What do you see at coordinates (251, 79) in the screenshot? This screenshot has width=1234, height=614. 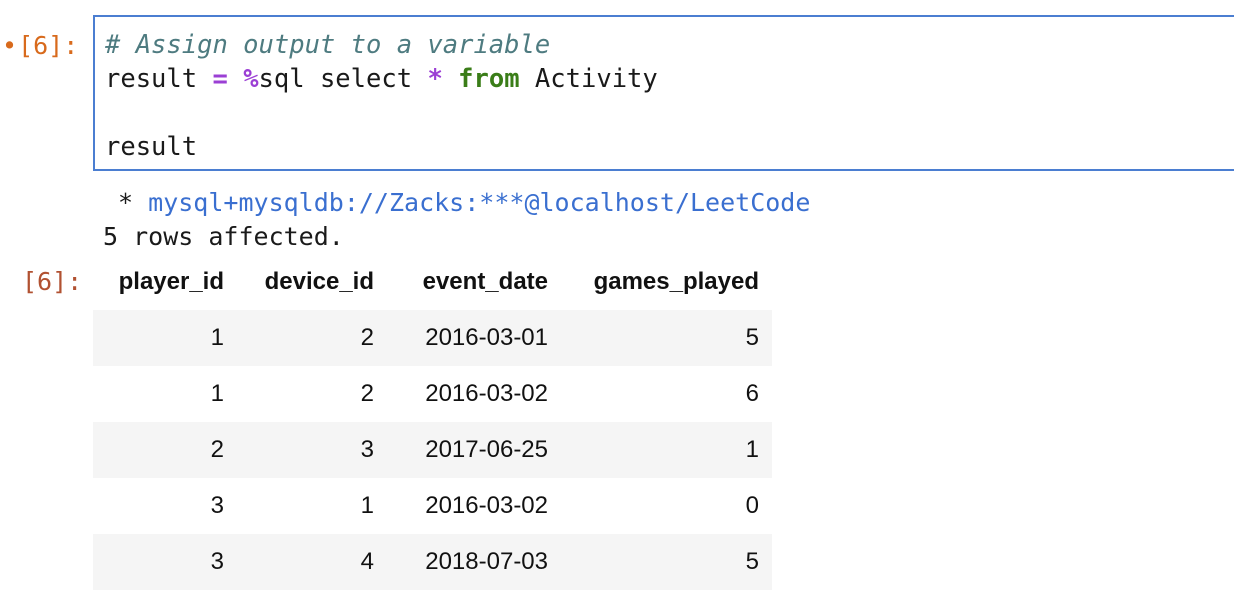 I see `code-token-op: %` at bounding box center [251, 79].